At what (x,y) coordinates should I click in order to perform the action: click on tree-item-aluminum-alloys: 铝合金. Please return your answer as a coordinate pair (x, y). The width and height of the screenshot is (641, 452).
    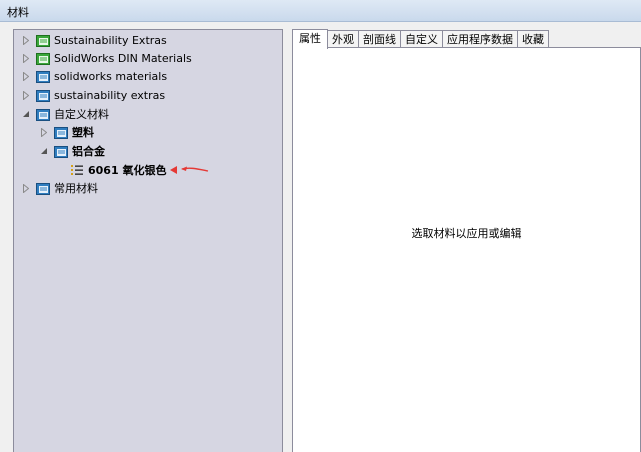
    Looking at the image, I should click on (72, 151).